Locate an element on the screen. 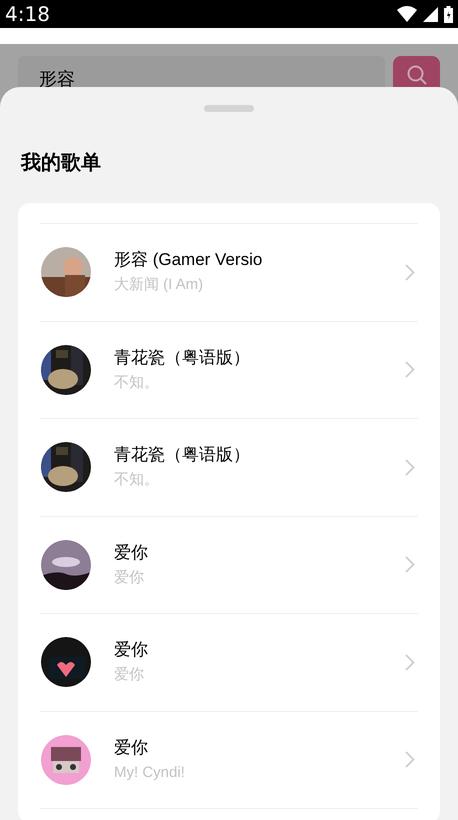  wifi-icon is located at coordinates (407, 14).